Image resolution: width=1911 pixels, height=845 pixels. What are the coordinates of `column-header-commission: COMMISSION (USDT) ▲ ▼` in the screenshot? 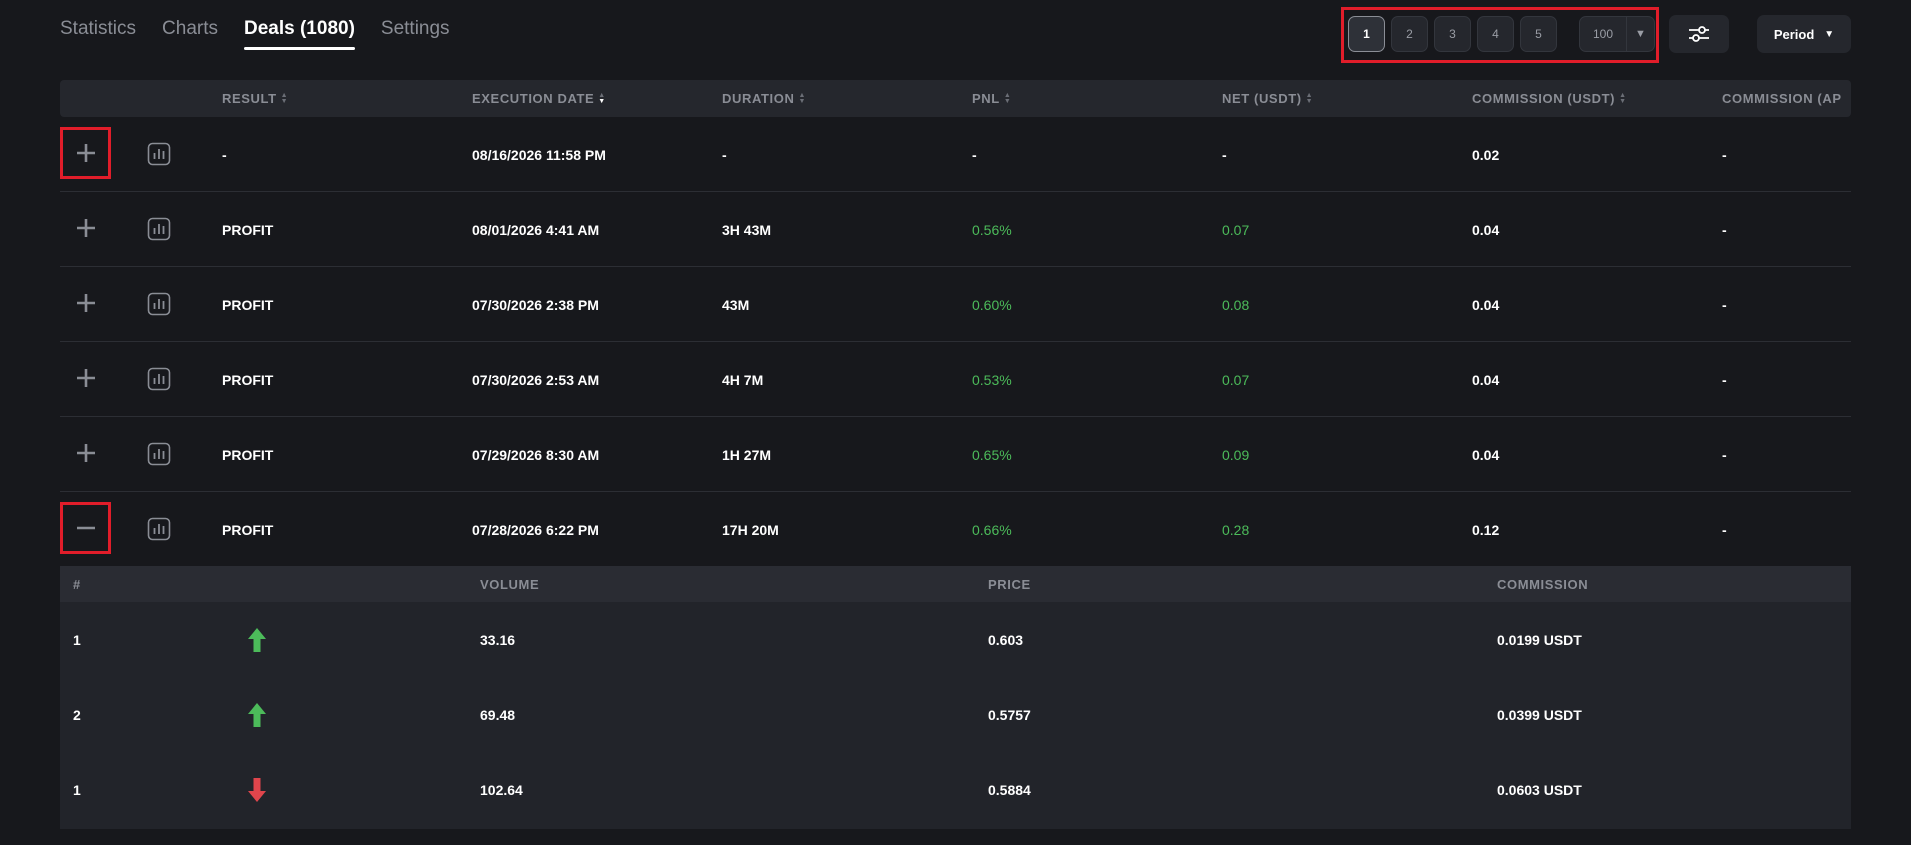 It's located at (1549, 98).